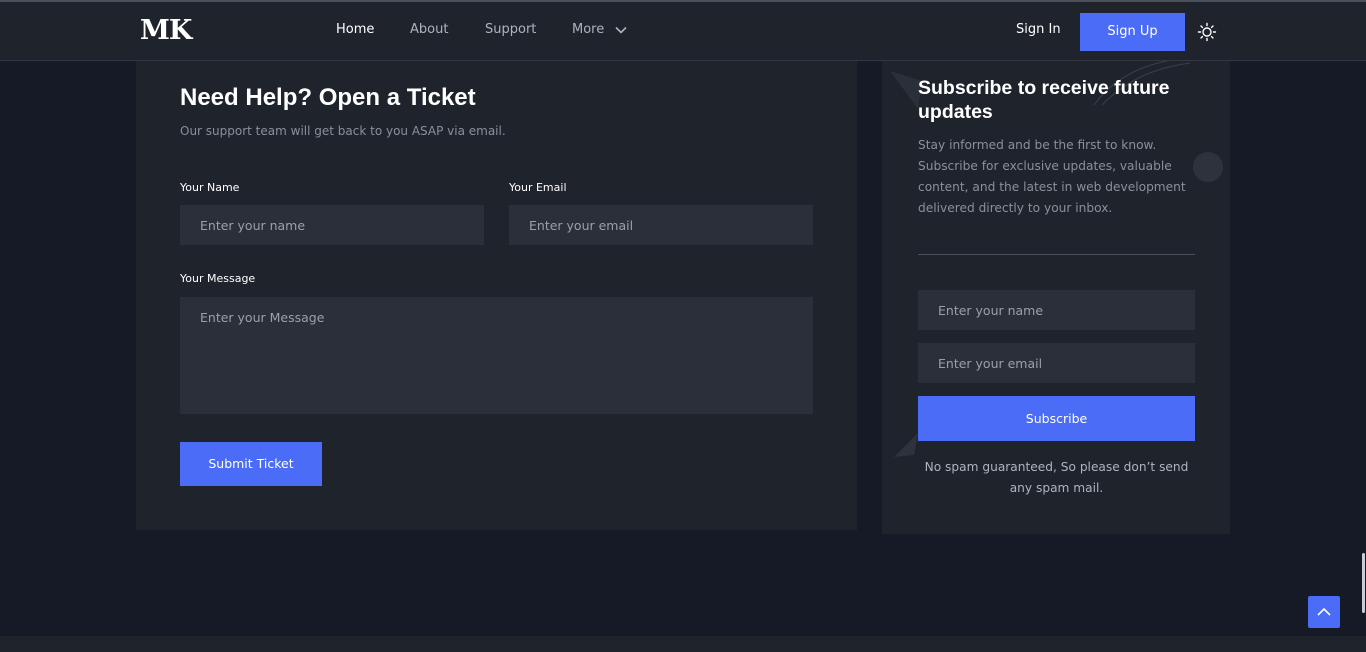 Image resolution: width=1366 pixels, height=652 pixels. I want to click on nav-more: More, so click(588, 29).